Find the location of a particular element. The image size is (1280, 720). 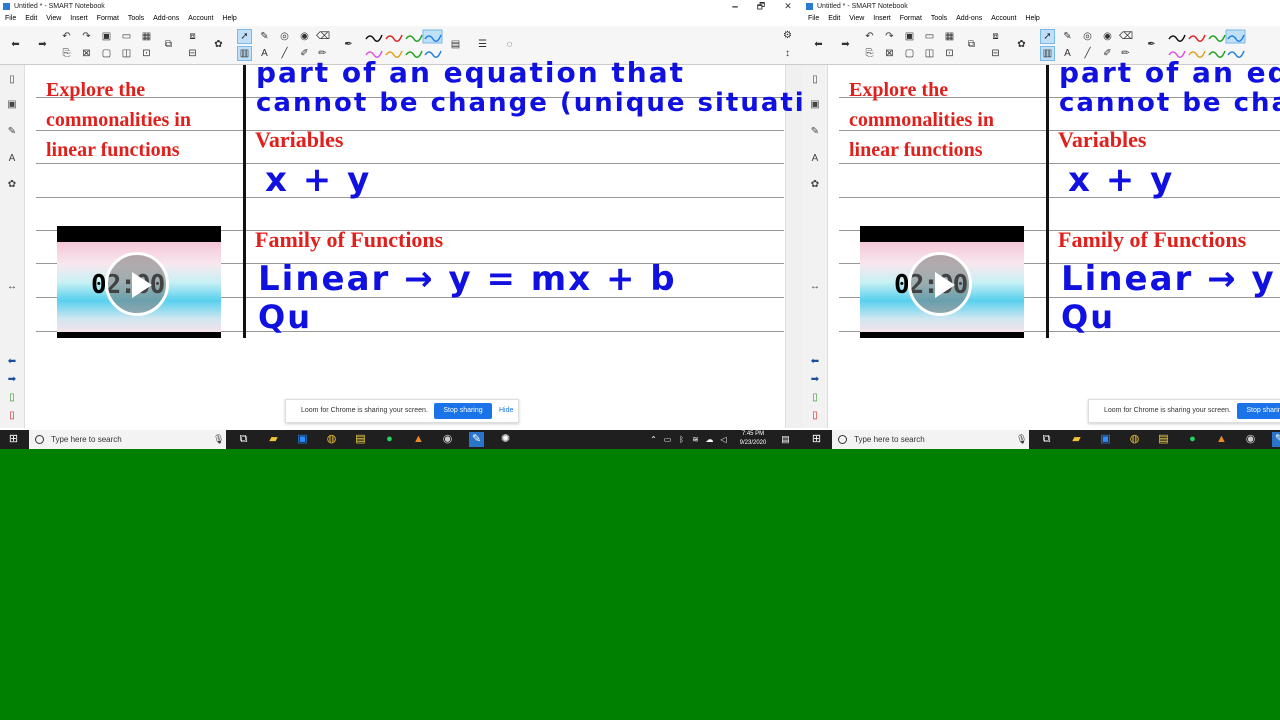

notifications-icon: ▤ is located at coordinates (785, 439).